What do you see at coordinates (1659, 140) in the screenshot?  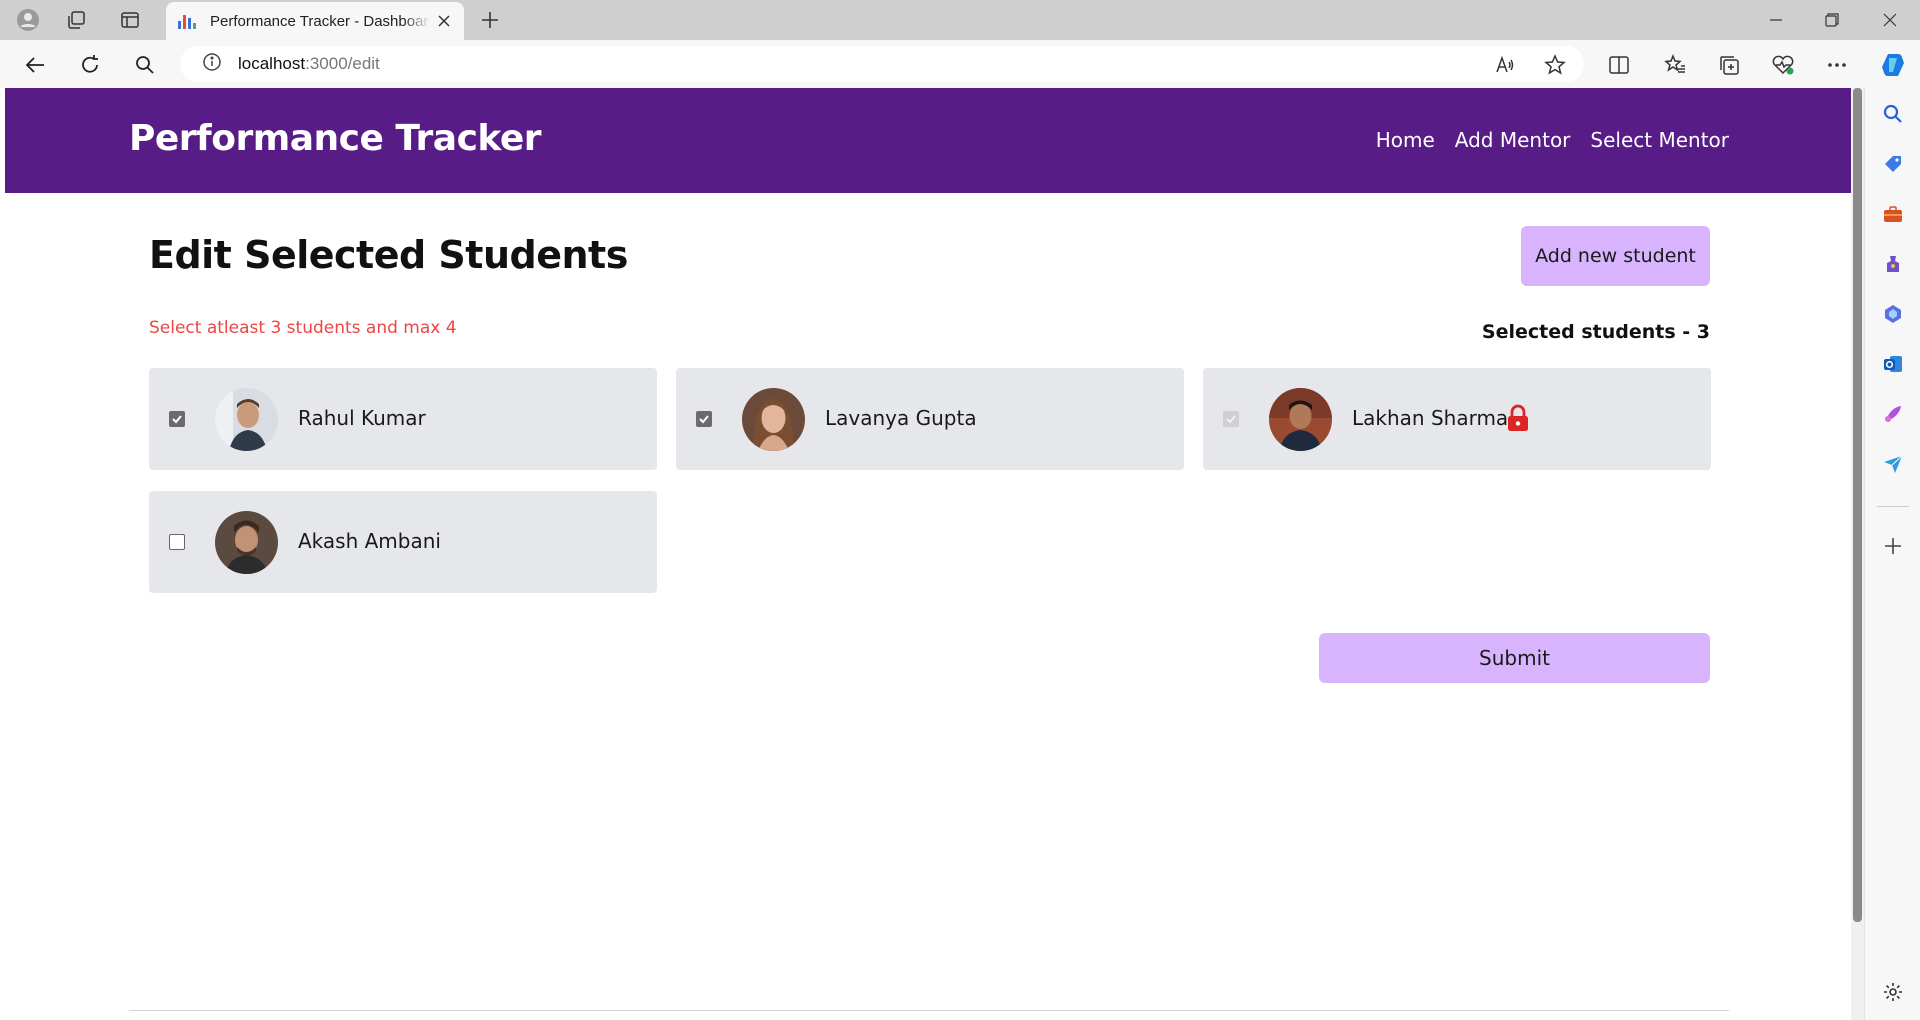 I see `nav-link-select-mentor: Select Mentor` at bounding box center [1659, 140].